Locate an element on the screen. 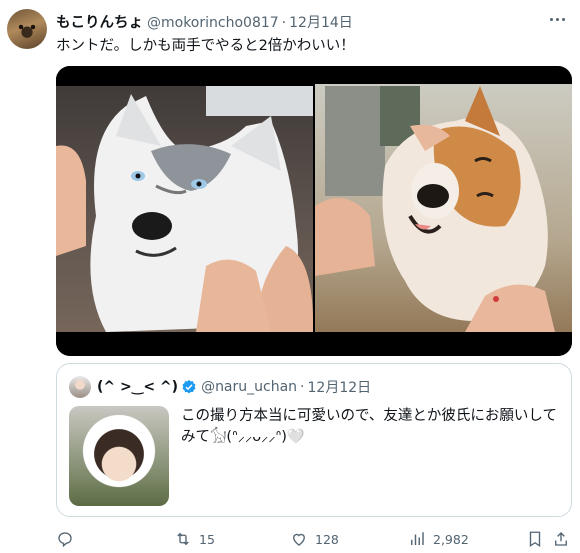 The width and height of the screenshot is (580, 553). more-options-icon is located at coordinates (557, 19).